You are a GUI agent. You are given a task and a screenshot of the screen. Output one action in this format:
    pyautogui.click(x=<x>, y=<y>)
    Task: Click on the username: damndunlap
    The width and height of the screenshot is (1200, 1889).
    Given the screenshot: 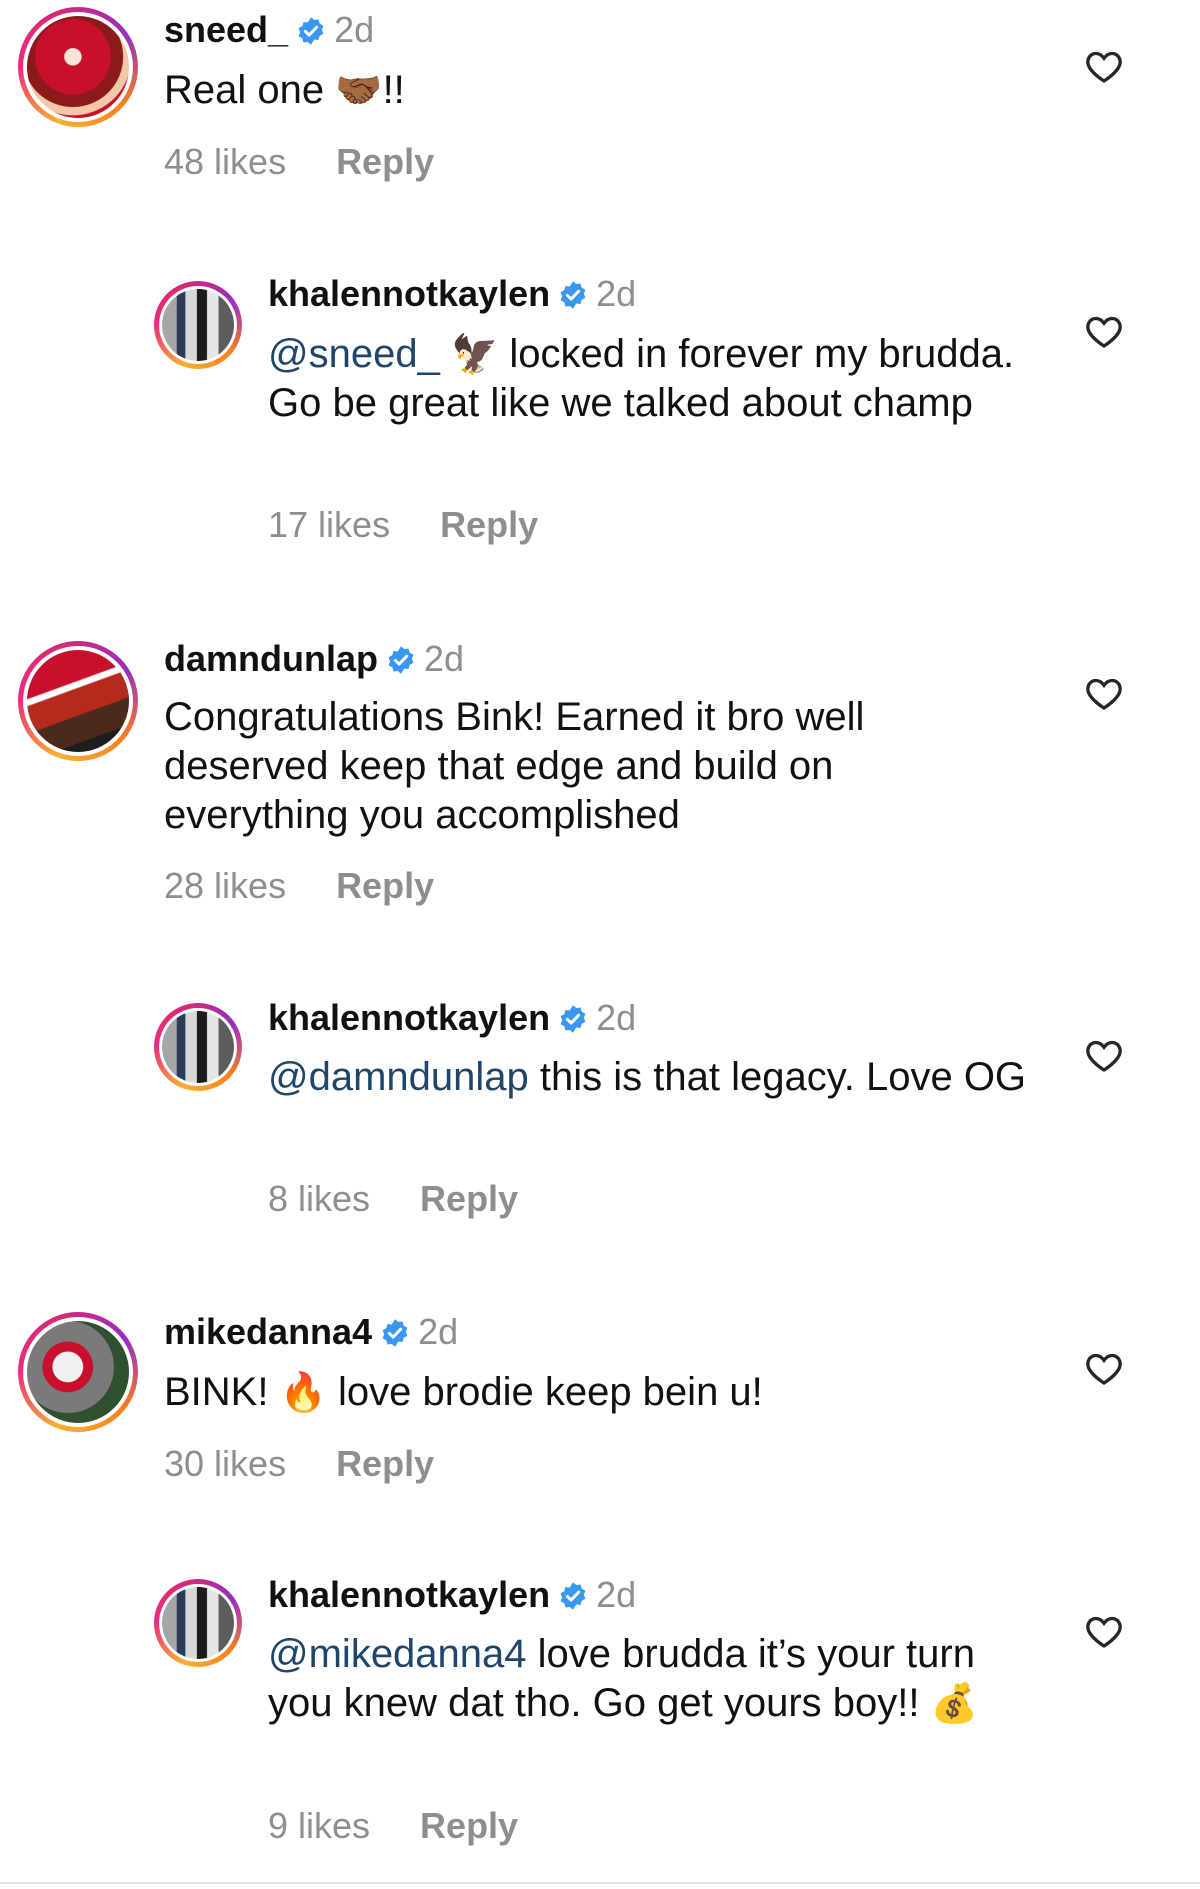 What is the action you would take?
    pyautogui.click(x=271, y=658)
    